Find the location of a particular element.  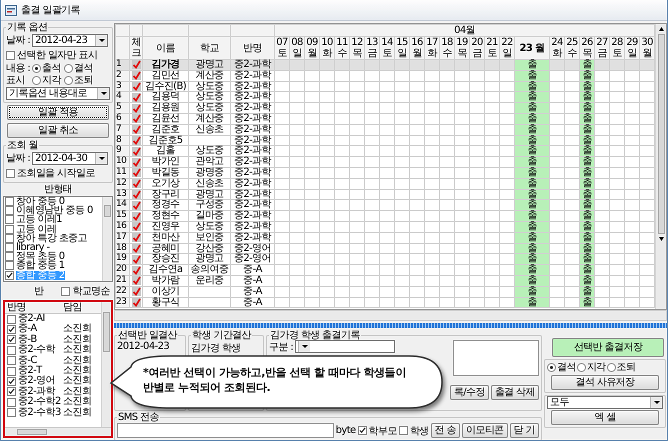

table-row: 19 장승진 광명고 중2-영어 출 출 is located at coordinates (385, 259).